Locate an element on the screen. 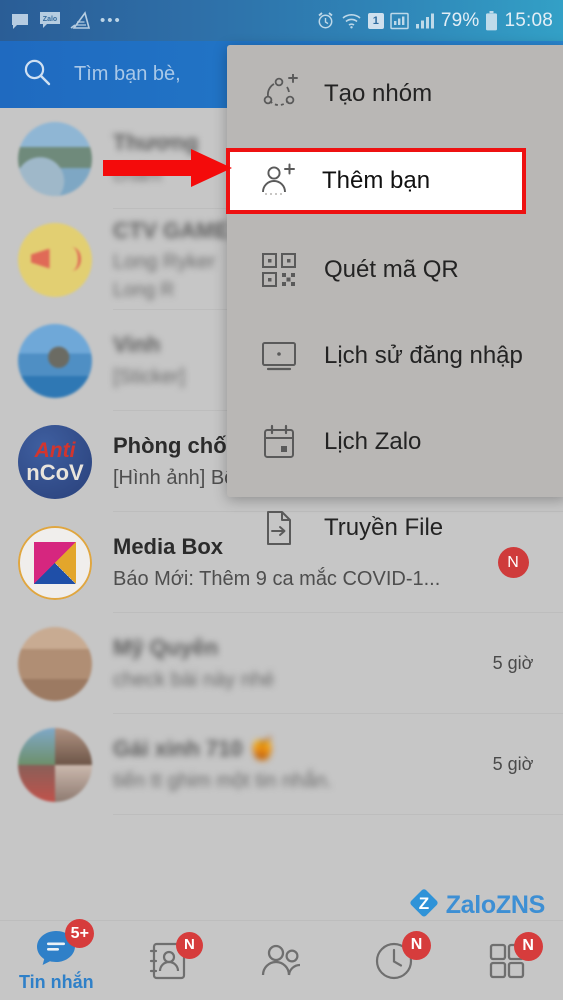 This screenshot has width=563, height=1000. menu-item-label: Lịch sử đăng nhập is located at coordinates (423, 355).